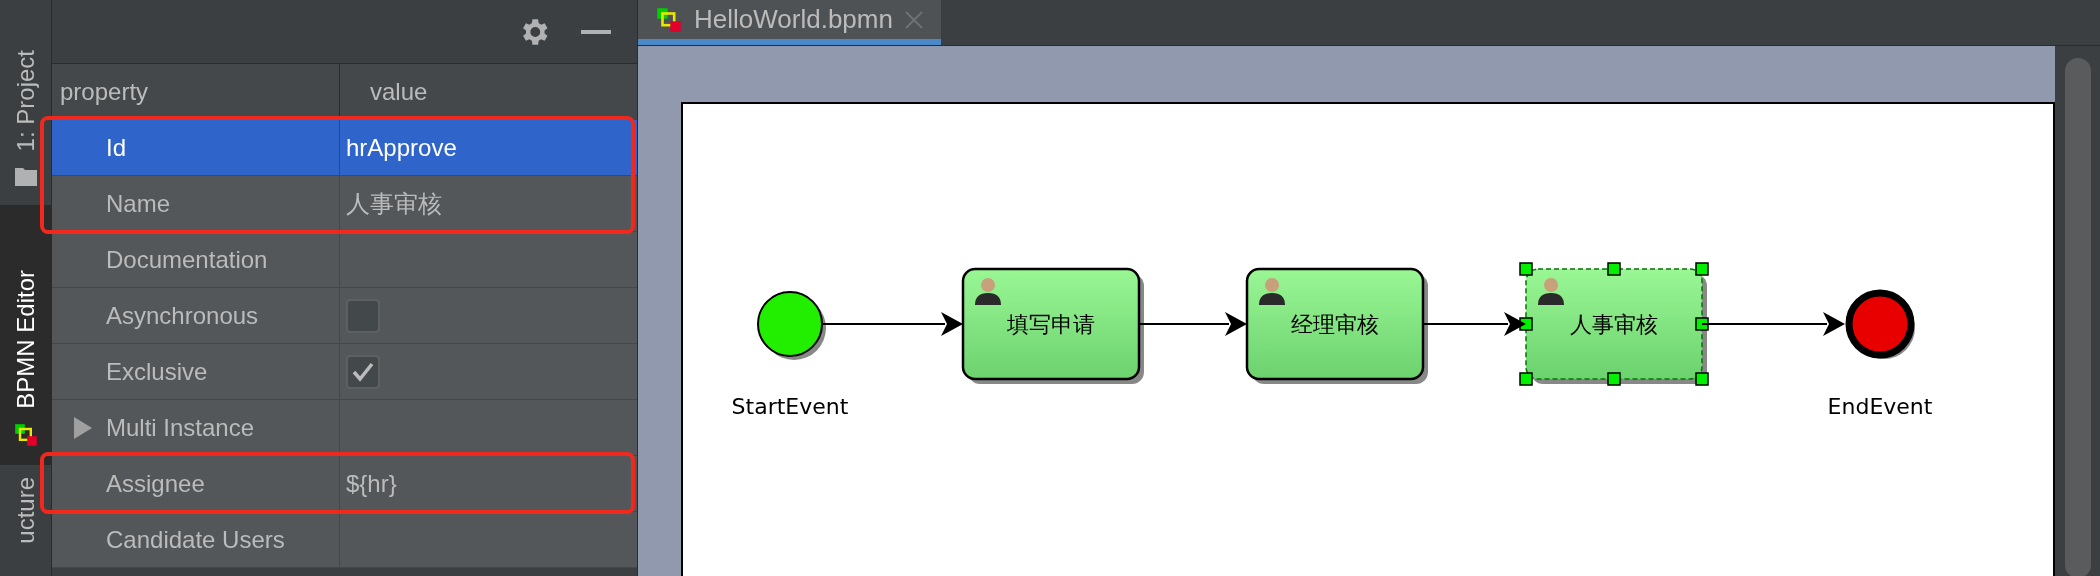  Describe the element at coordinates (344, 428) in the screenshot. I see `property-row: Multi Instance` at that location.